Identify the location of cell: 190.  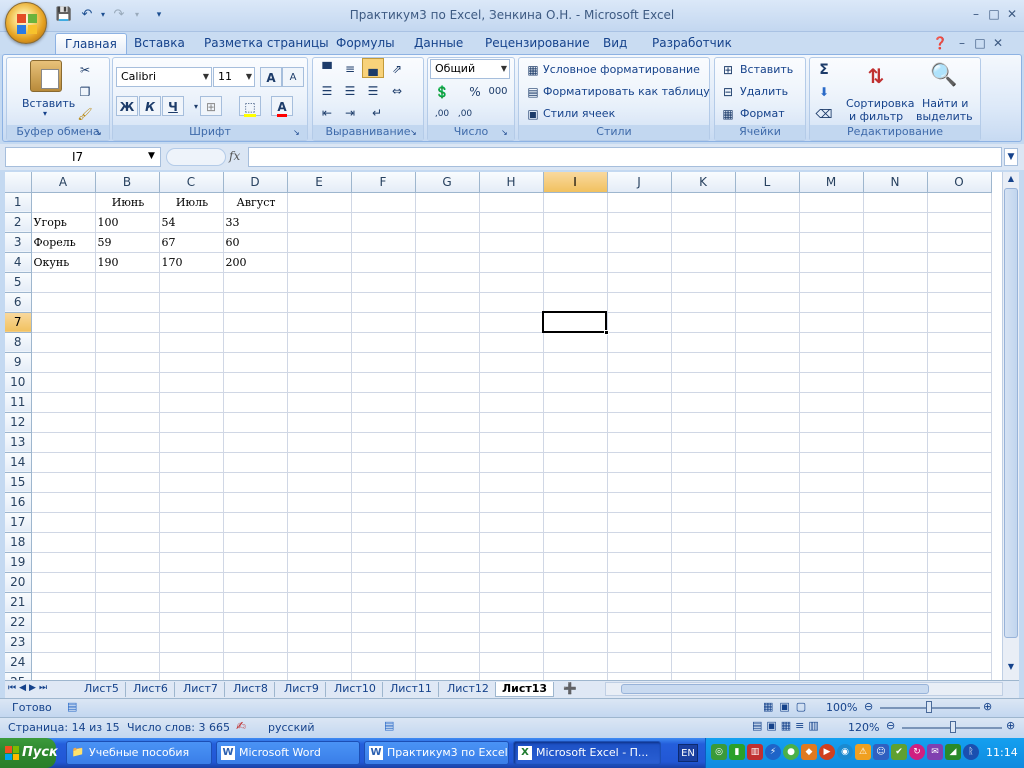
(127, 262).